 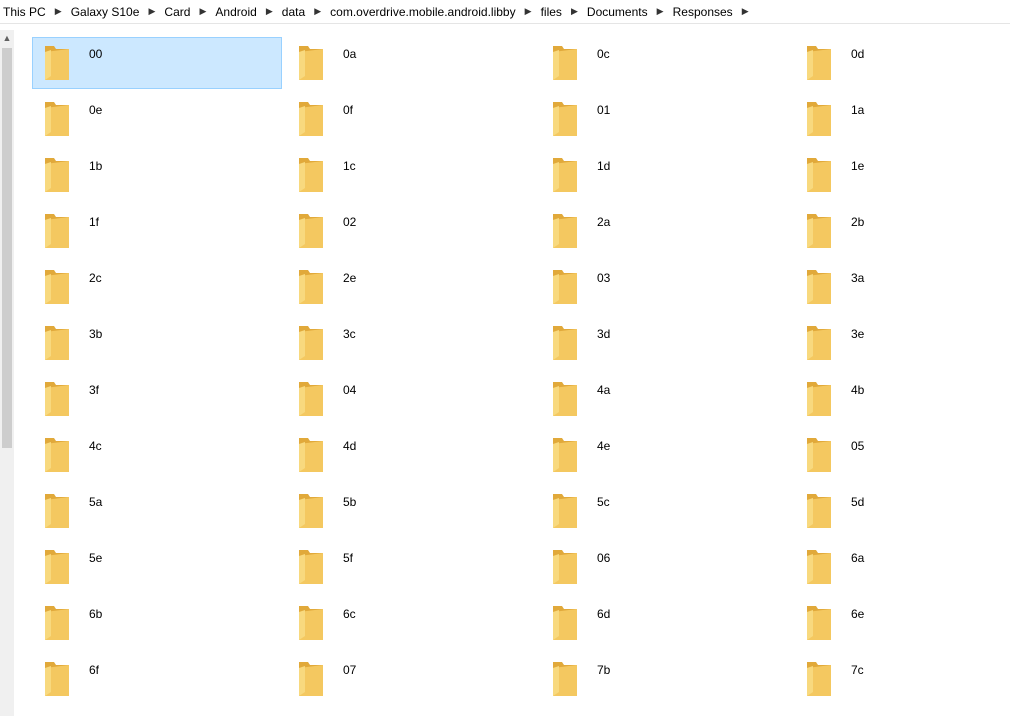 What do you see at coordinates (157, 175) in the screenshot?
I see `folder-item: 1b` at bounding box center [157, 175].